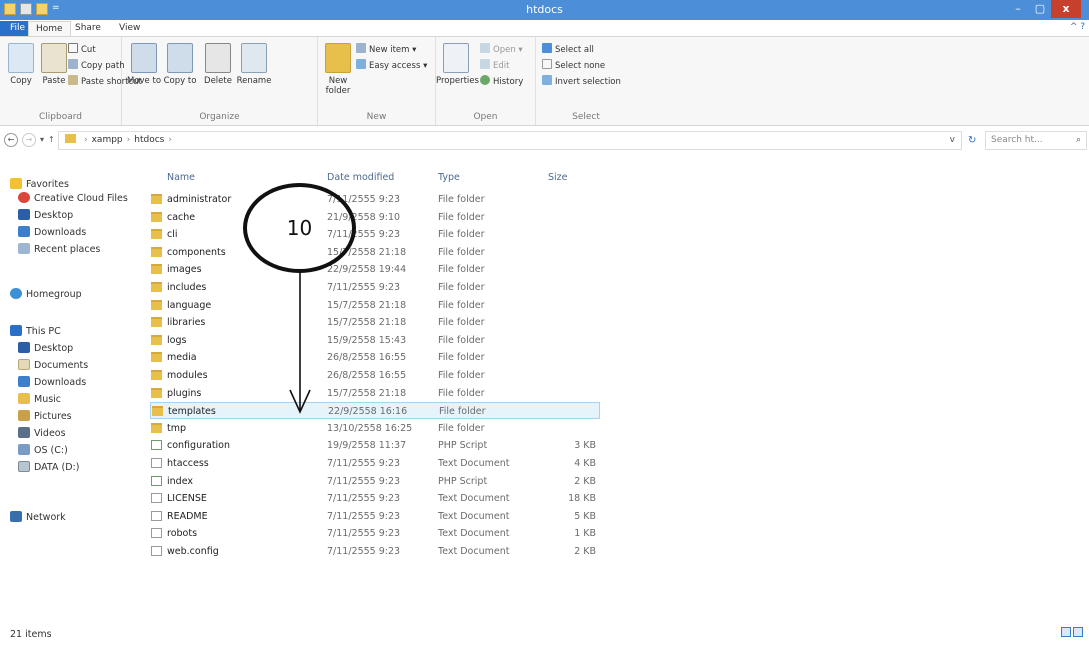  What do you see at coordinates (38, 517) in the screenshot?
I see `nav-network: Network` at bounding box center [38, 517].